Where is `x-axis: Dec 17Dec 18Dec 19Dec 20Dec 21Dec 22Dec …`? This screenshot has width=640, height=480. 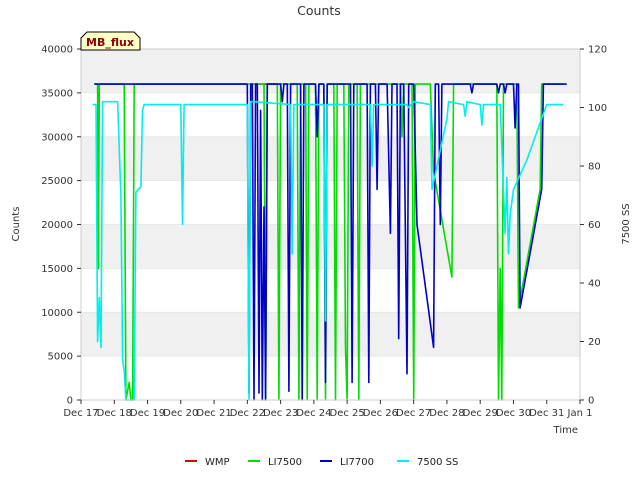
x-axis: Dec 17Dec 18Dec 19Dec 20Dec 21Dec 22Dec … is located at coordinates (327, 409).